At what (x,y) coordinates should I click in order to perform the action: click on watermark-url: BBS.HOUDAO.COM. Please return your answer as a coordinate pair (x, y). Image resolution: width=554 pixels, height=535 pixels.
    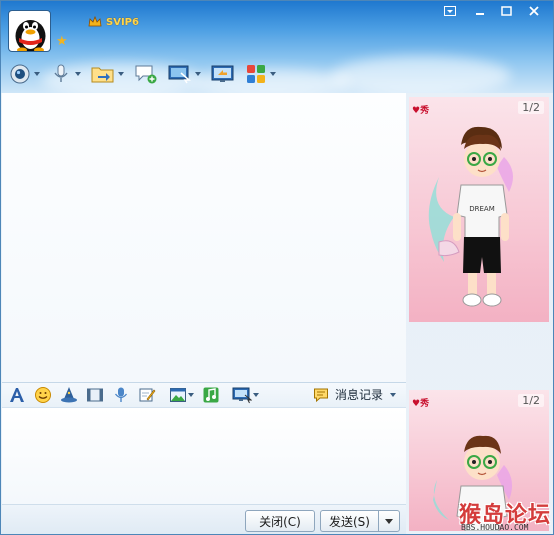
    Looking at the image, I should click on (495, 527).